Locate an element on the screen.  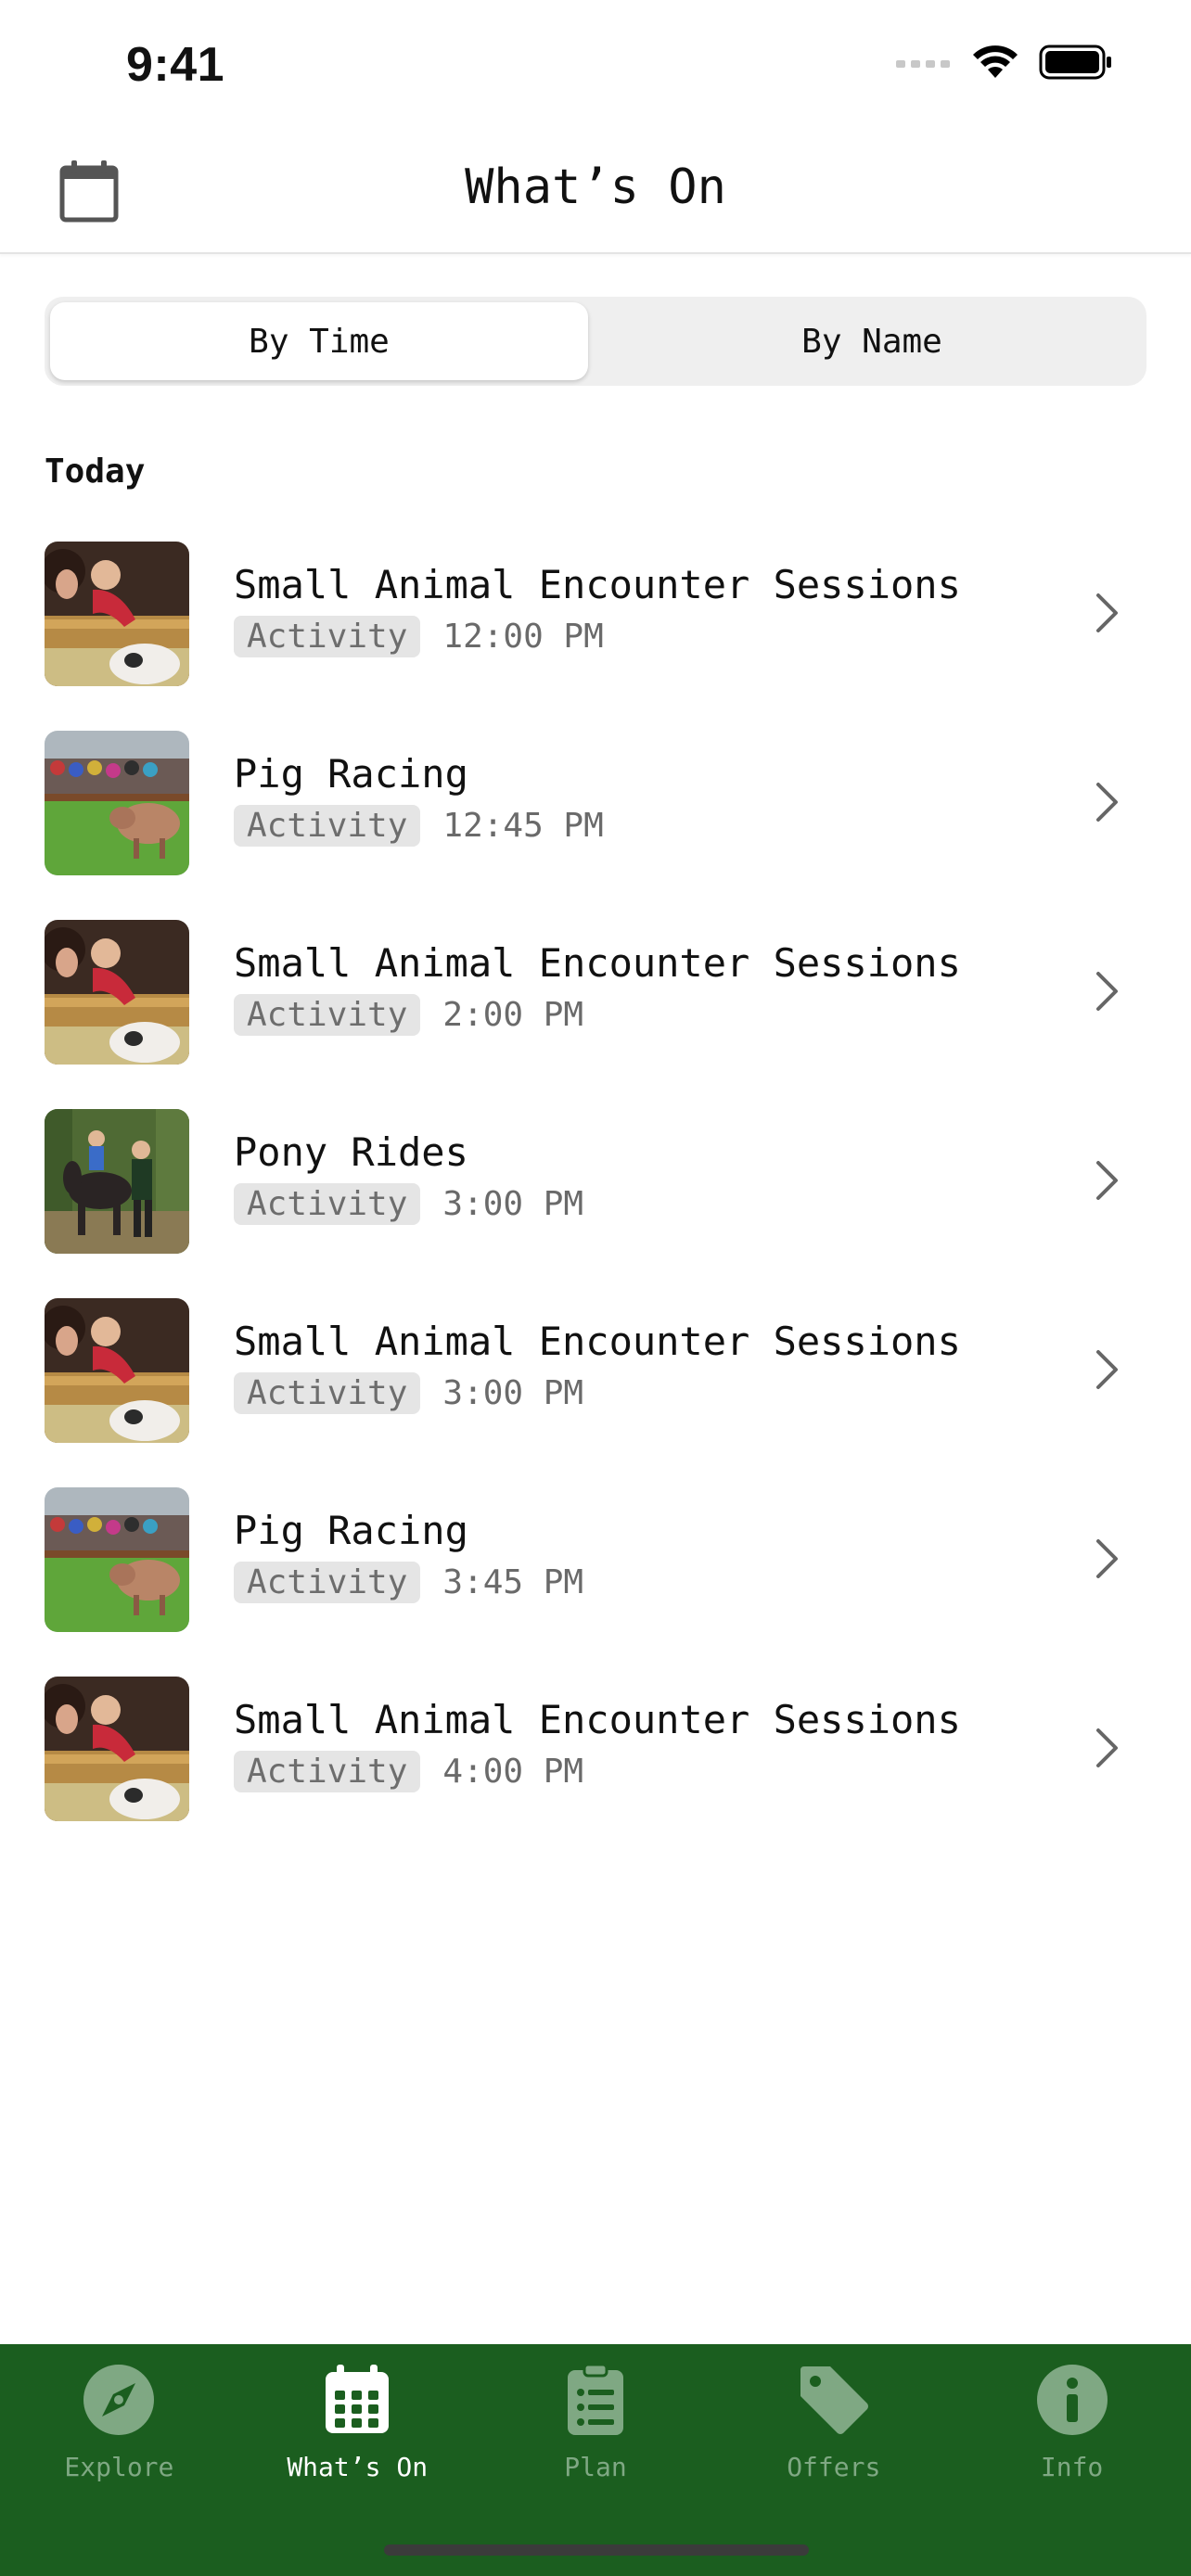
wifi-icon is located at coordinates (996, 61).